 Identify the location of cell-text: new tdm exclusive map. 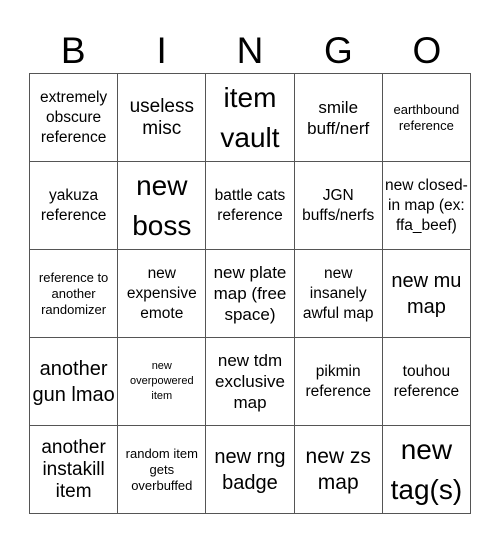
(250, 381).